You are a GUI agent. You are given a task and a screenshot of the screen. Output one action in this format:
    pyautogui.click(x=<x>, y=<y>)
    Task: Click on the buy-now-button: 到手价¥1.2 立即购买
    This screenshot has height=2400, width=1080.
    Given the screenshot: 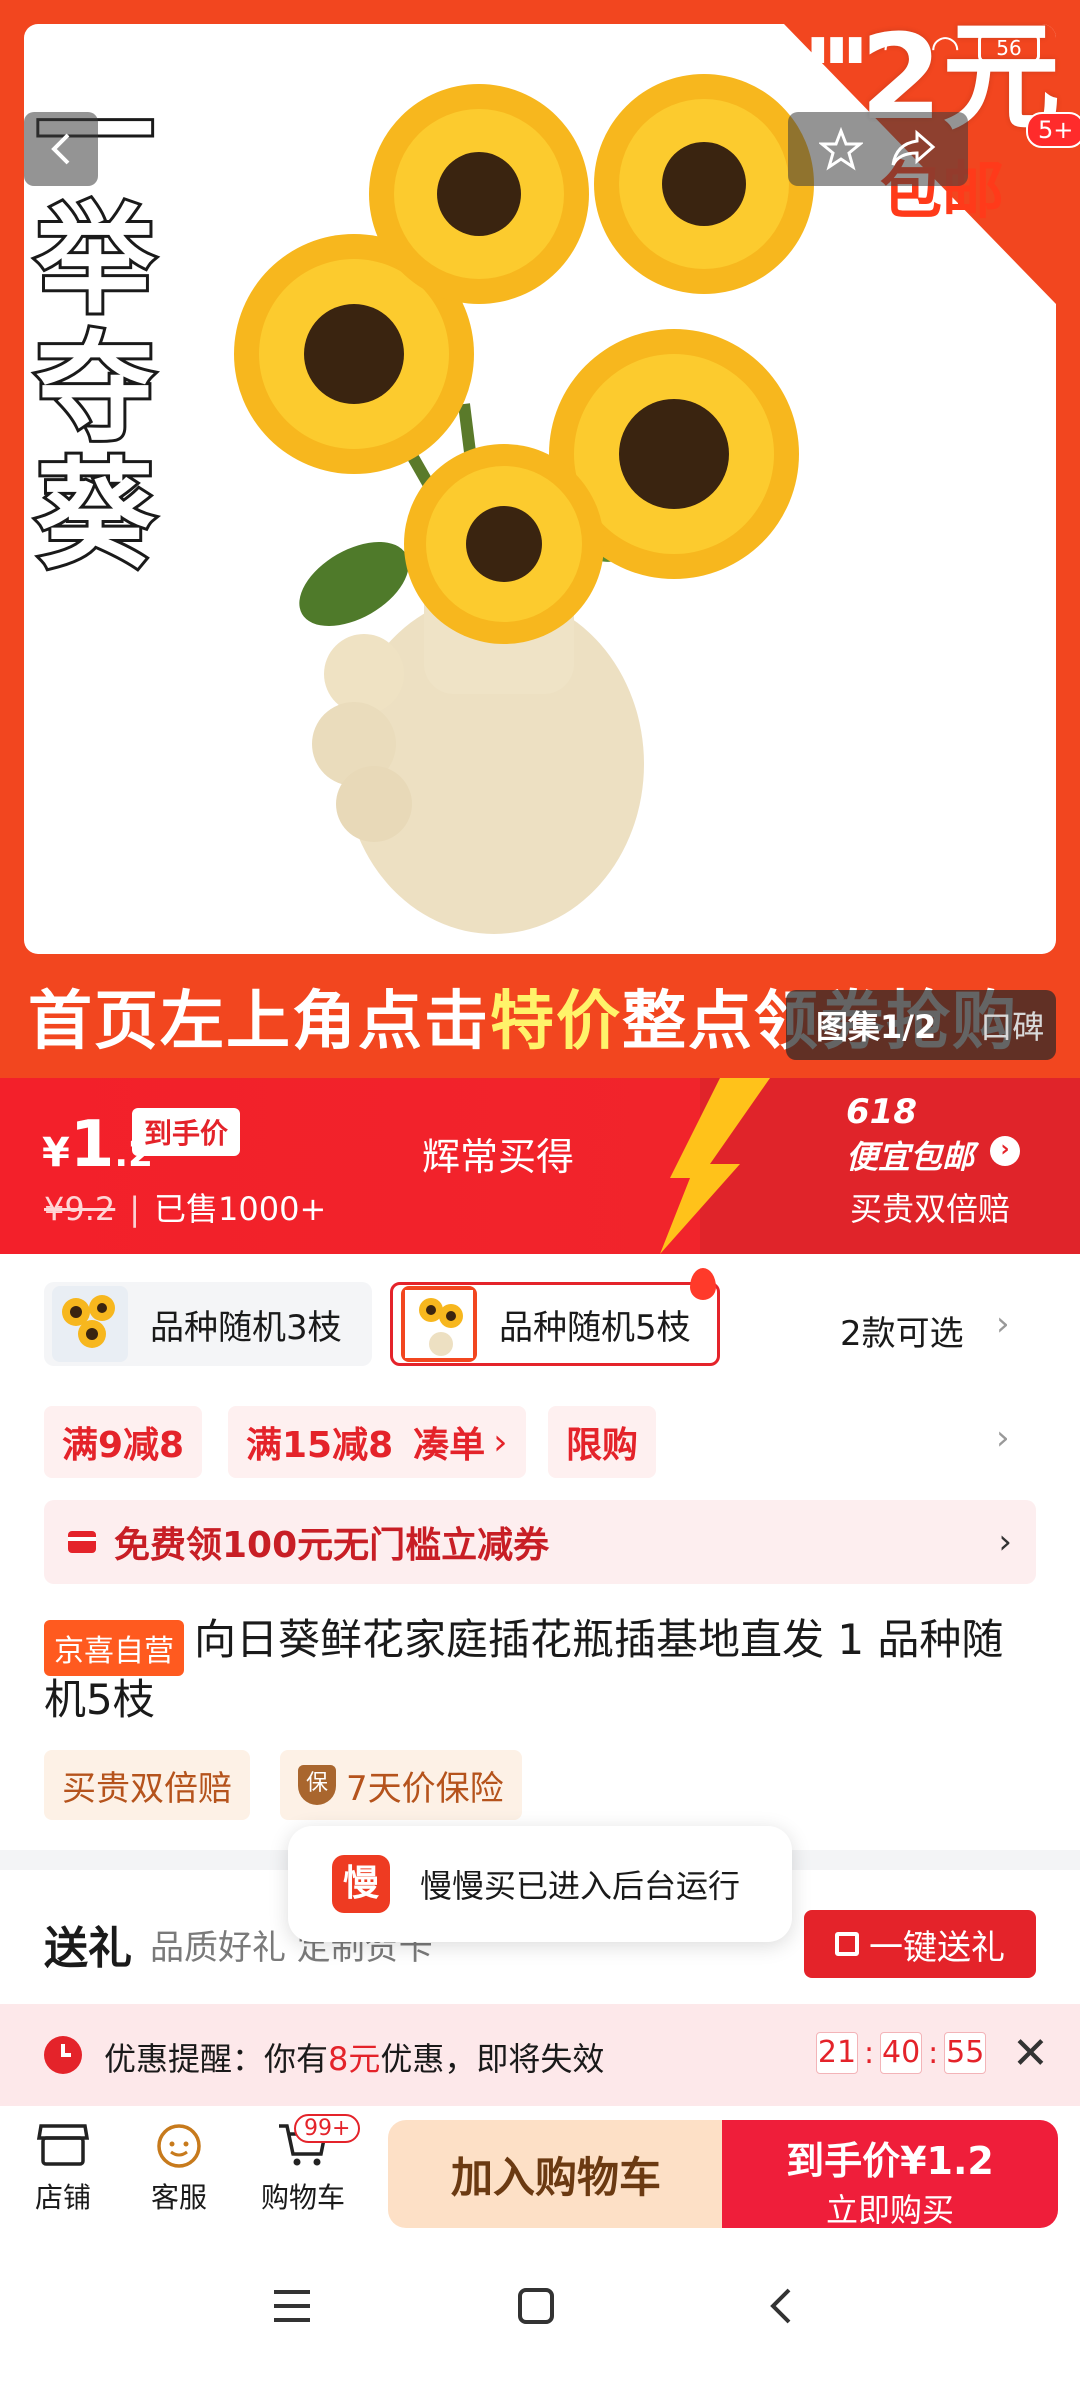 What is the action you would take?
    pyautogui.click(x=890, y=2174)
    